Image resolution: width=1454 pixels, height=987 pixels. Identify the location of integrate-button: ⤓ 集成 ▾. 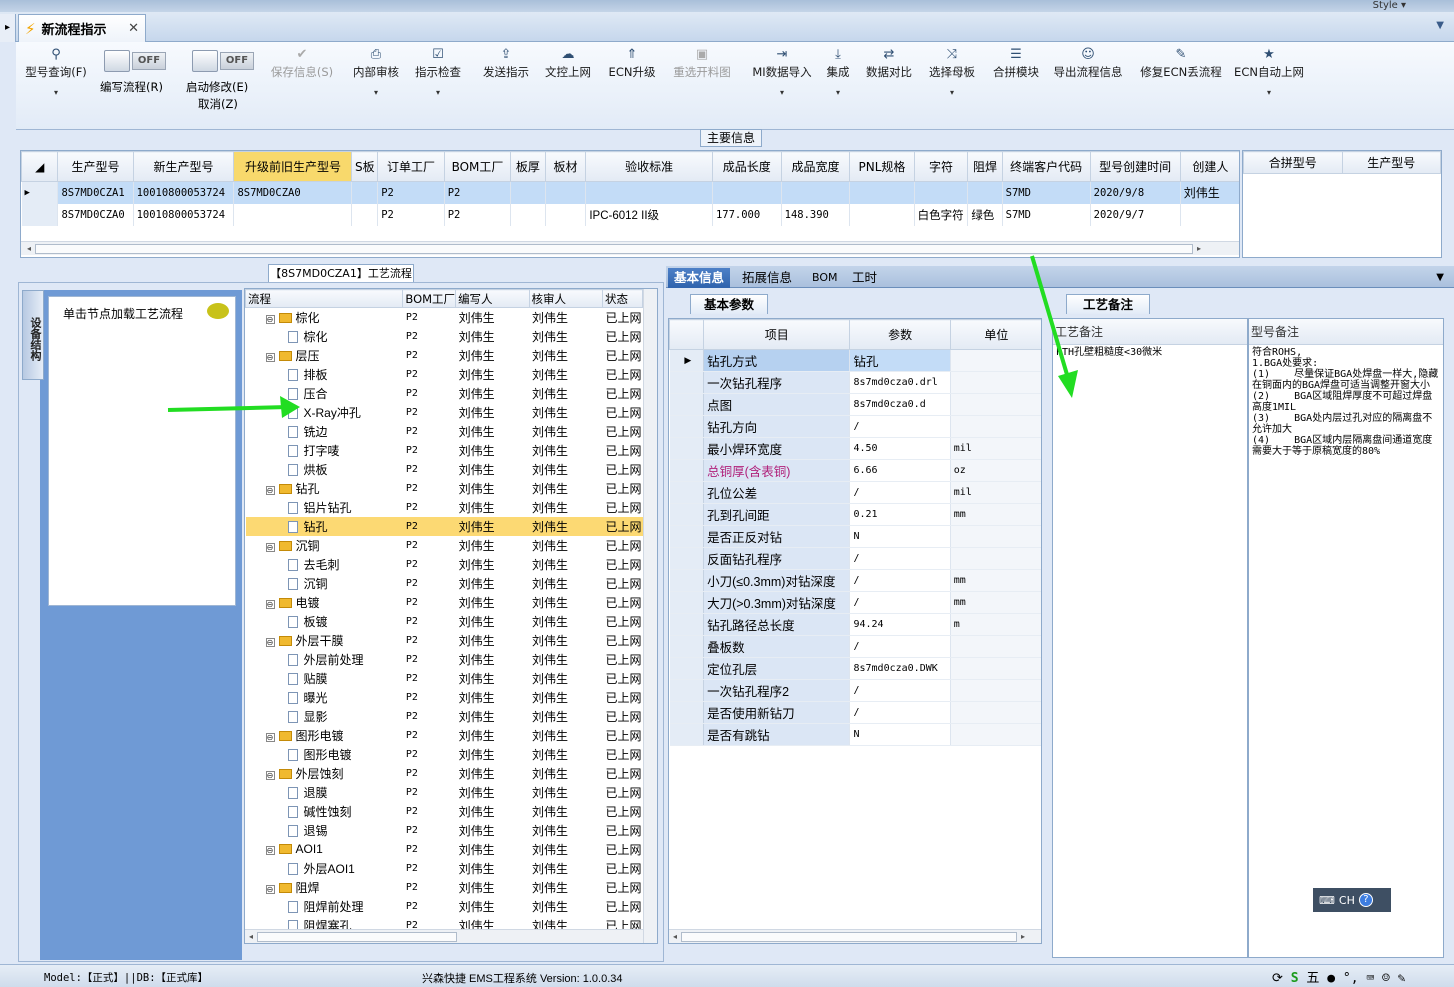
(838, 71).